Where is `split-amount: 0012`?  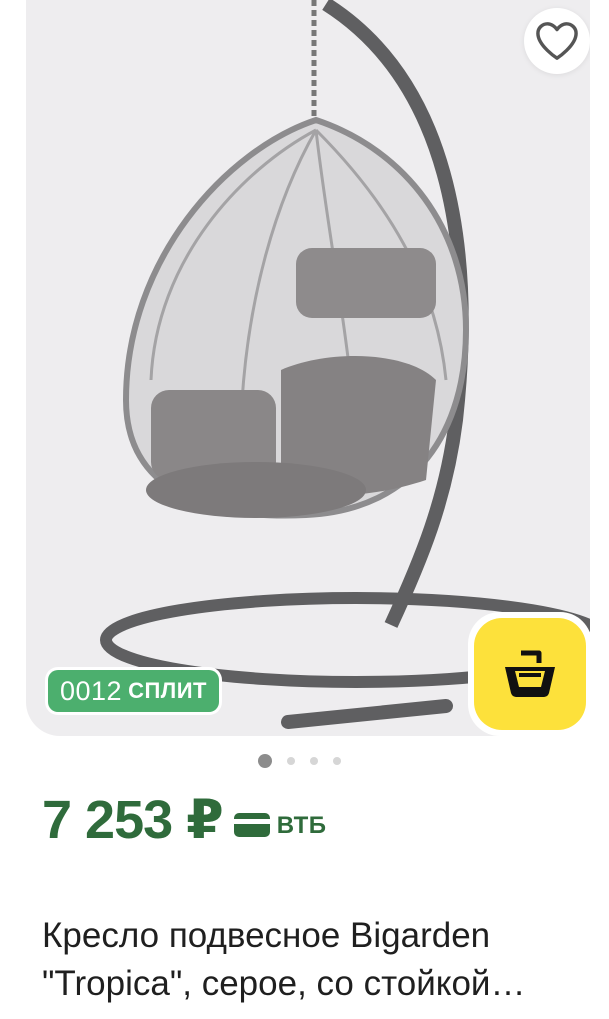
split-amount: 0012 is located at coordinates (91, 690).